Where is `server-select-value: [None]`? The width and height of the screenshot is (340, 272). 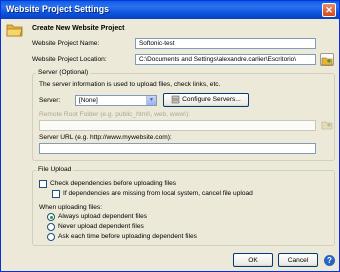 server-select-value: [None] is located at coordinates (88, 100).